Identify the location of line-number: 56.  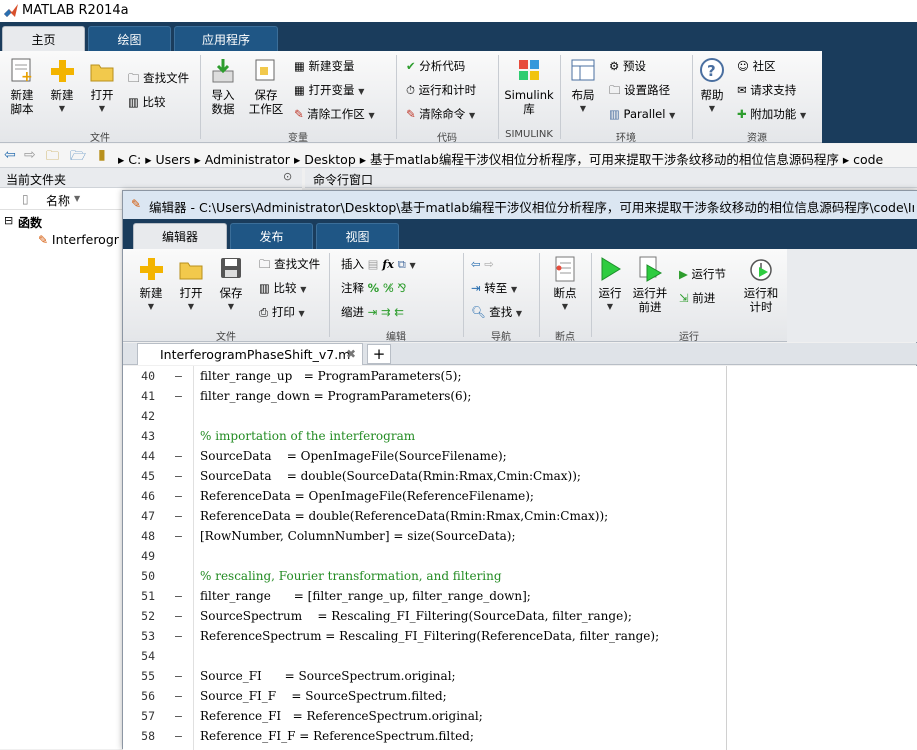
(134, 696).